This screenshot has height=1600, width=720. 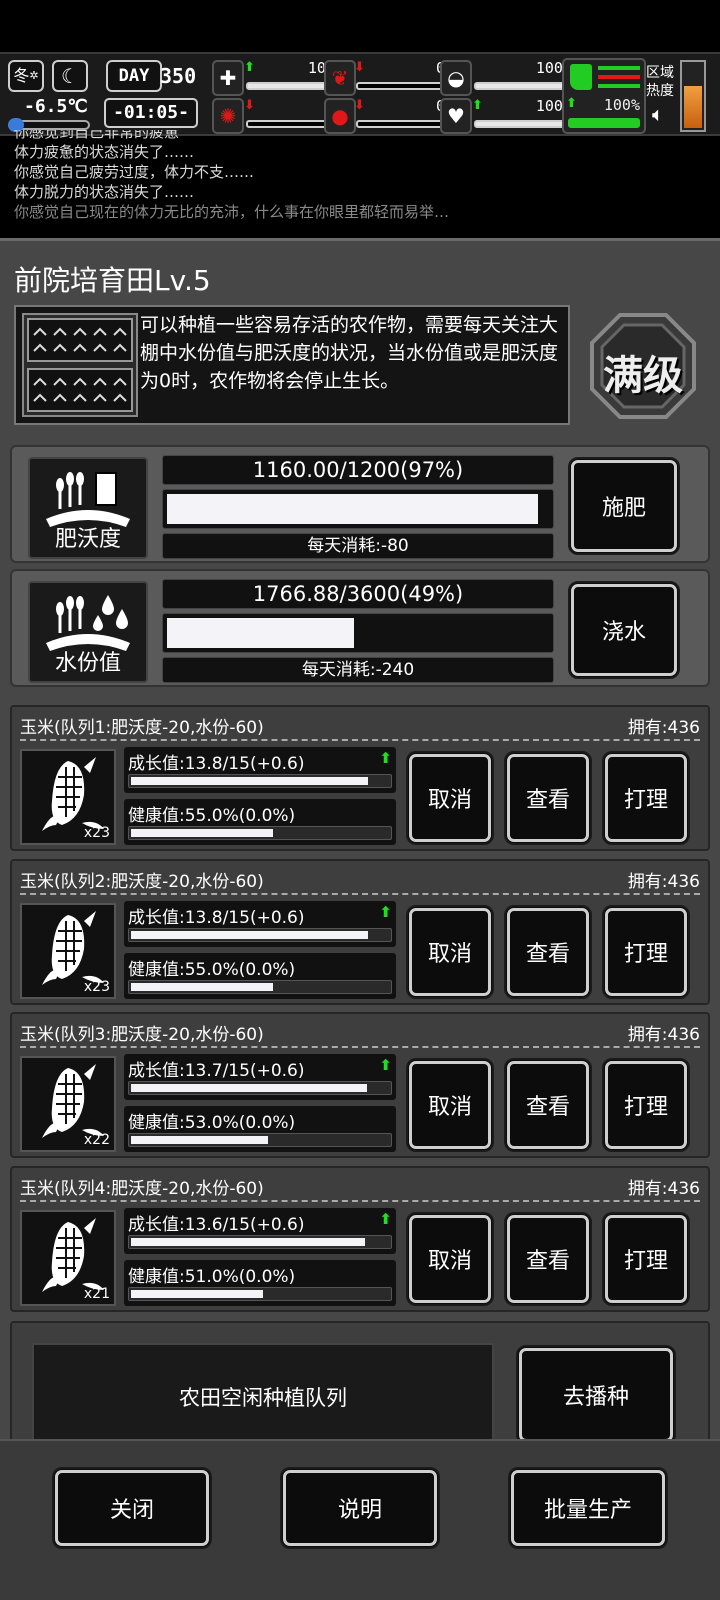 I want to click on water-icon: 水份值, so click(x=88, y=632).